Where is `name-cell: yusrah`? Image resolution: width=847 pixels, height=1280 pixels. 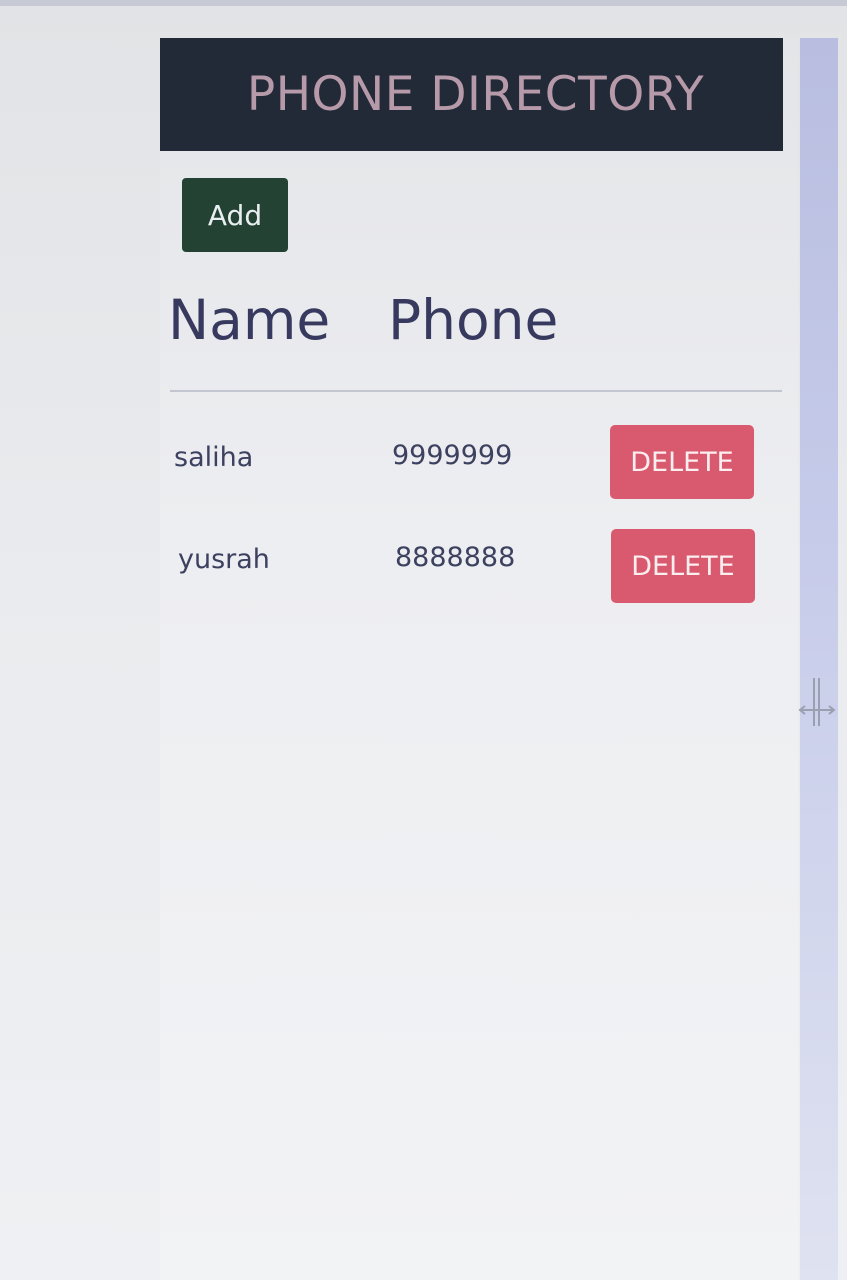
name-cell: yusrah is located at coordinates (224, 559).